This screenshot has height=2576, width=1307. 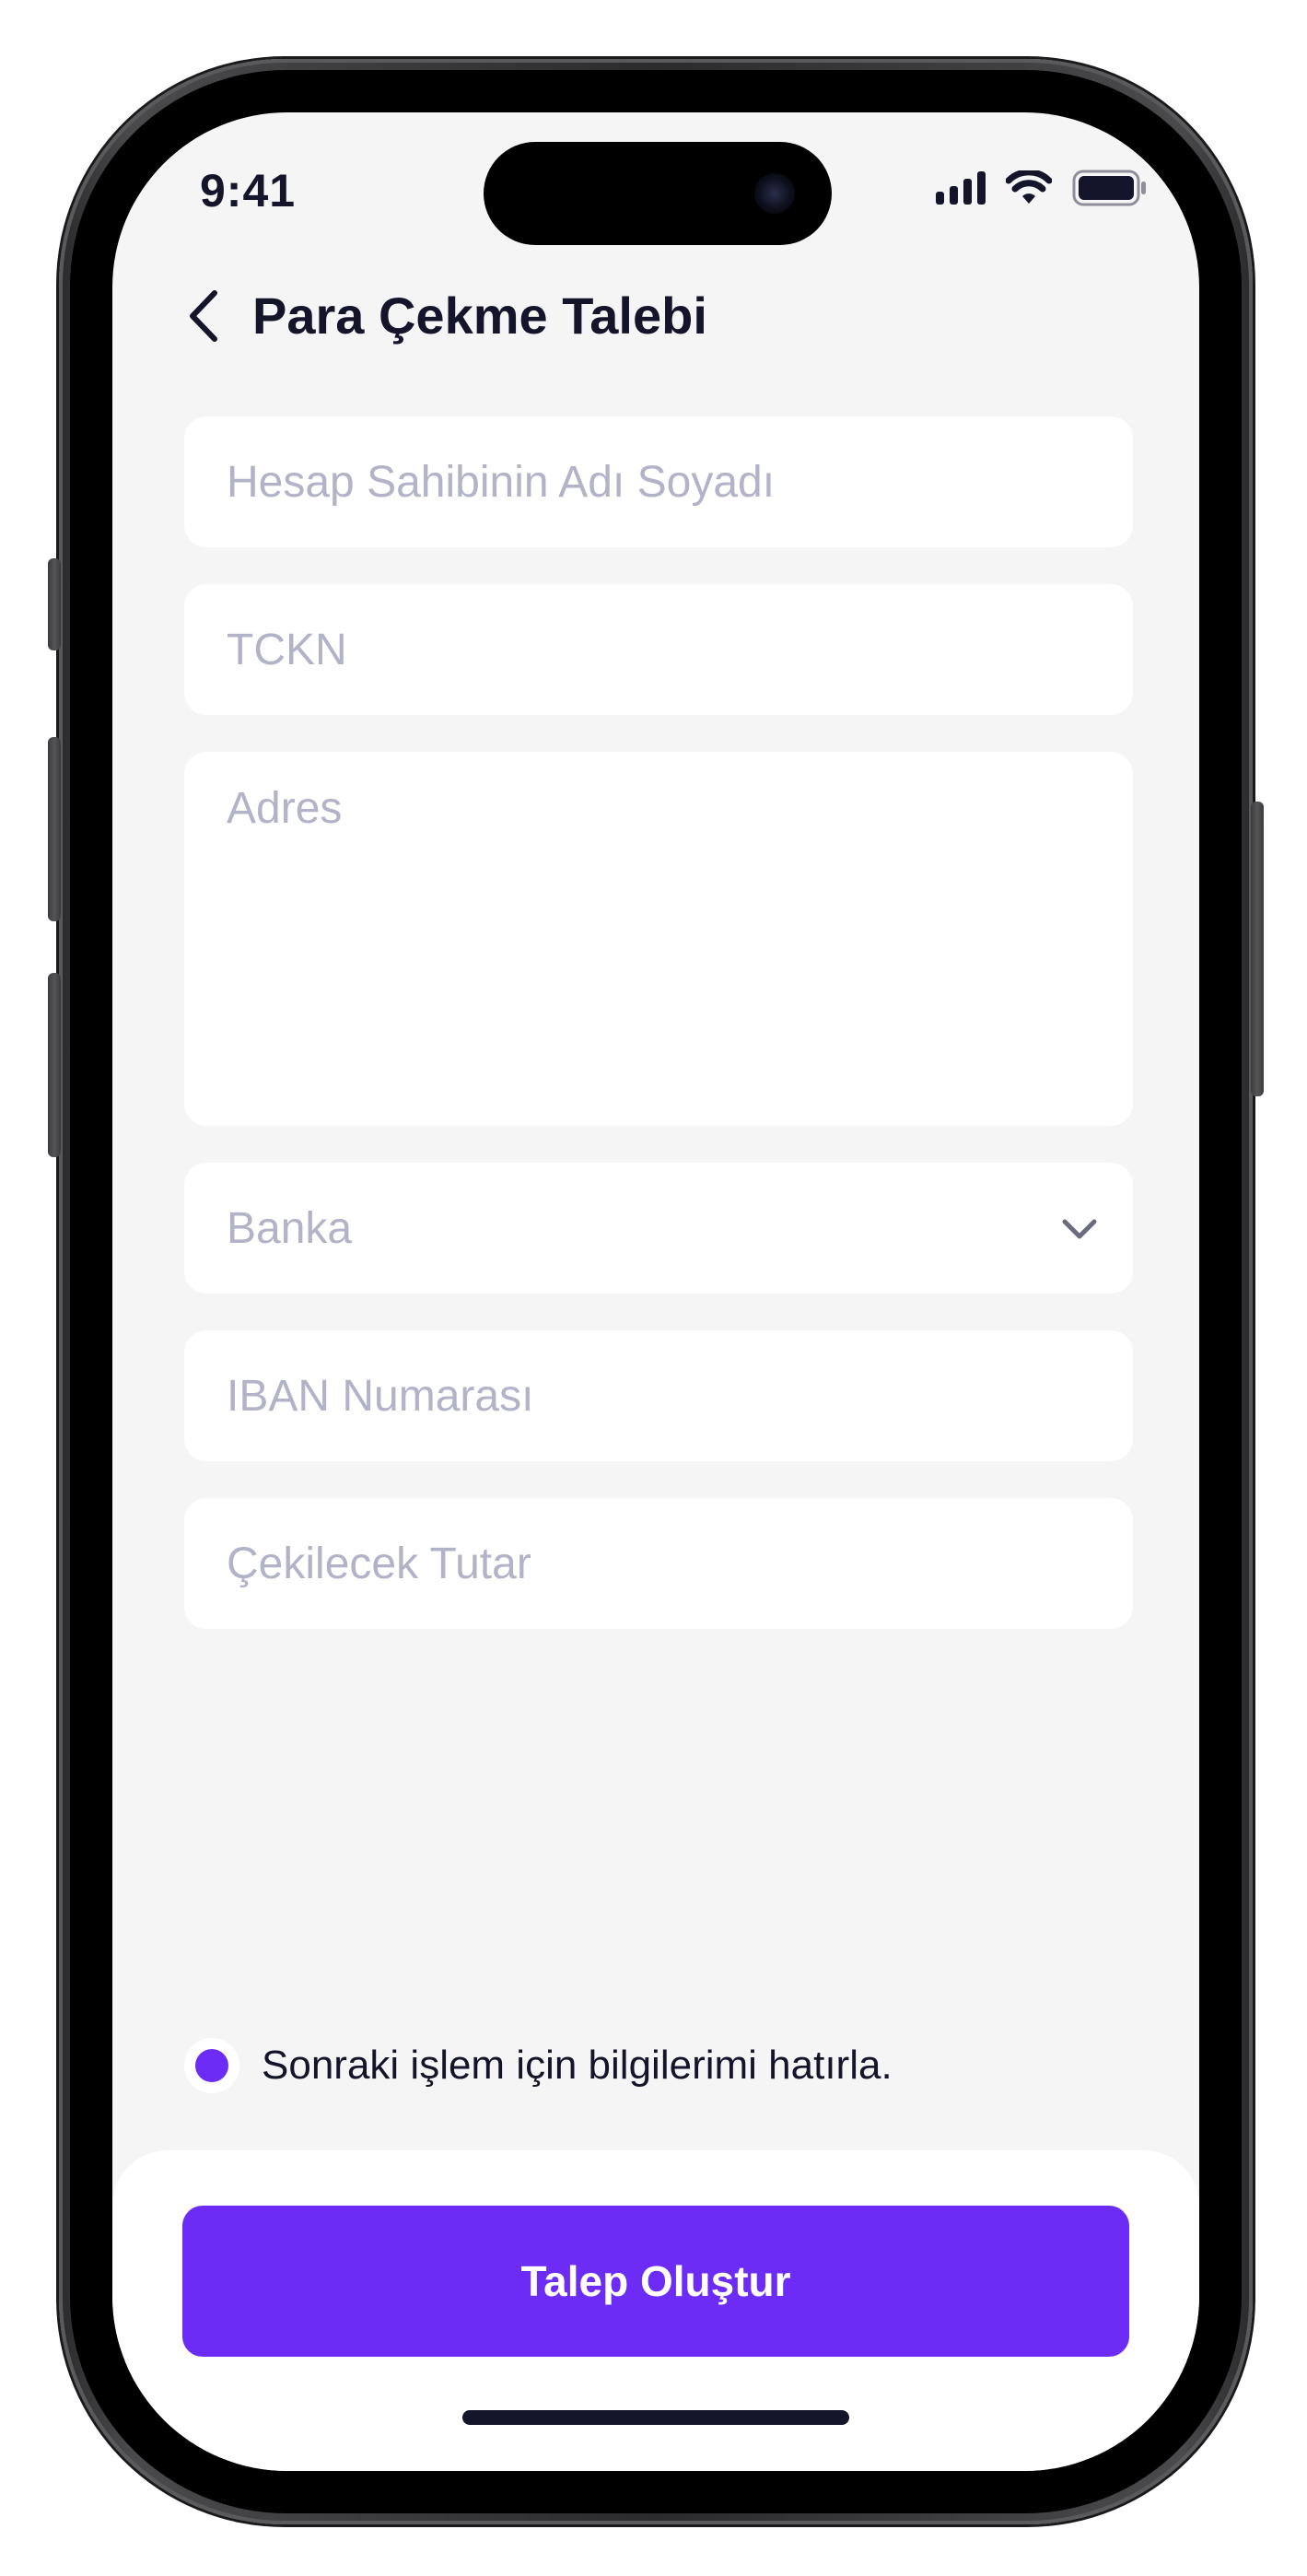 I want to click on page-title: Para Çekme Talebi, so click(x=480, y=316).